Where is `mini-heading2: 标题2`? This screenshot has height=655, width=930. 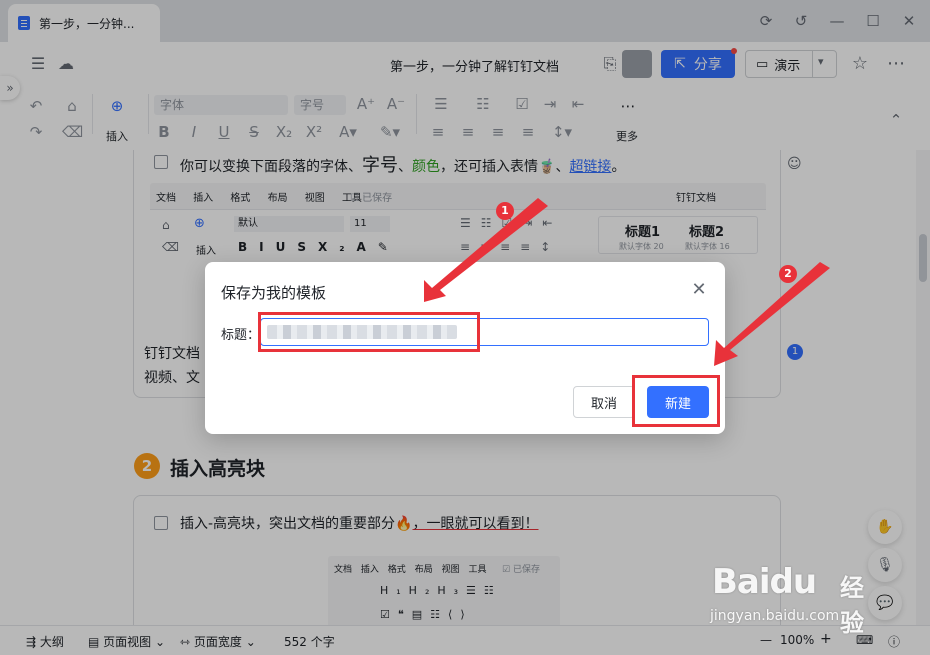 mini-heading2: 标题2 is located at coordinates (707, 232).